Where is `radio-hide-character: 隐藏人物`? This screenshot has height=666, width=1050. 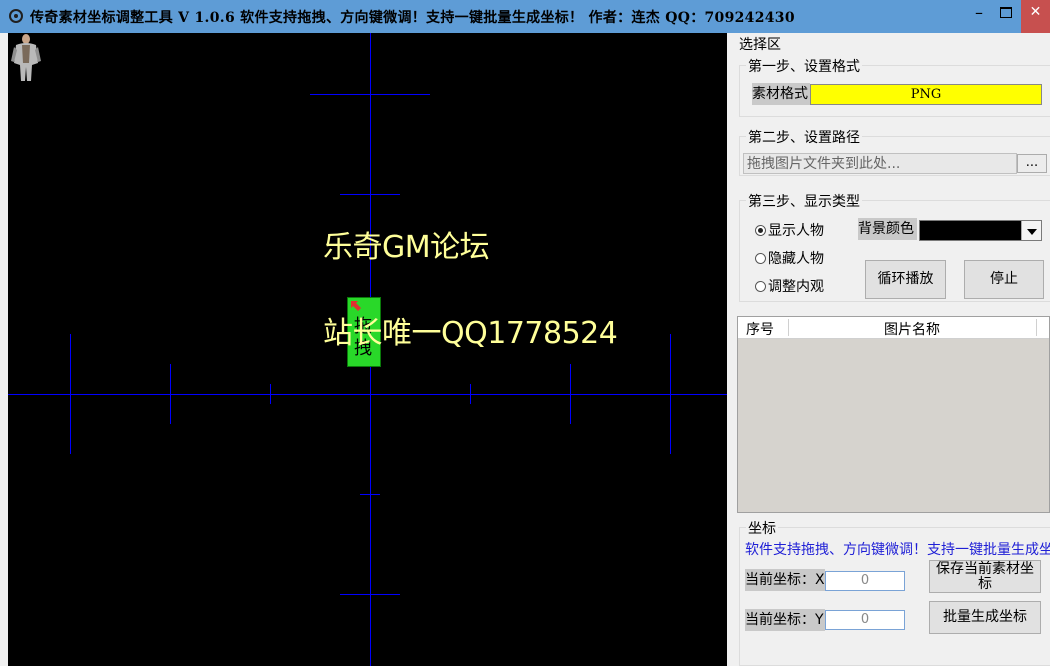 radio-hide-character: 隐藏人物 is located at coordinates (789, 258).